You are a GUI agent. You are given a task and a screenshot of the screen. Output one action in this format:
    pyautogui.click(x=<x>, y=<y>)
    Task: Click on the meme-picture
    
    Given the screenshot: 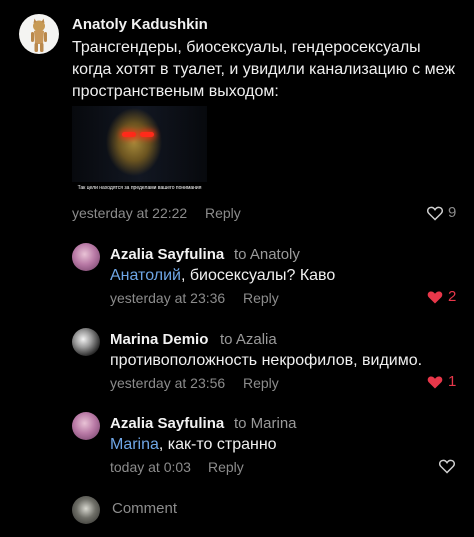 What is the action you would take?
    pyautogui.click(x=139, y=144)
    